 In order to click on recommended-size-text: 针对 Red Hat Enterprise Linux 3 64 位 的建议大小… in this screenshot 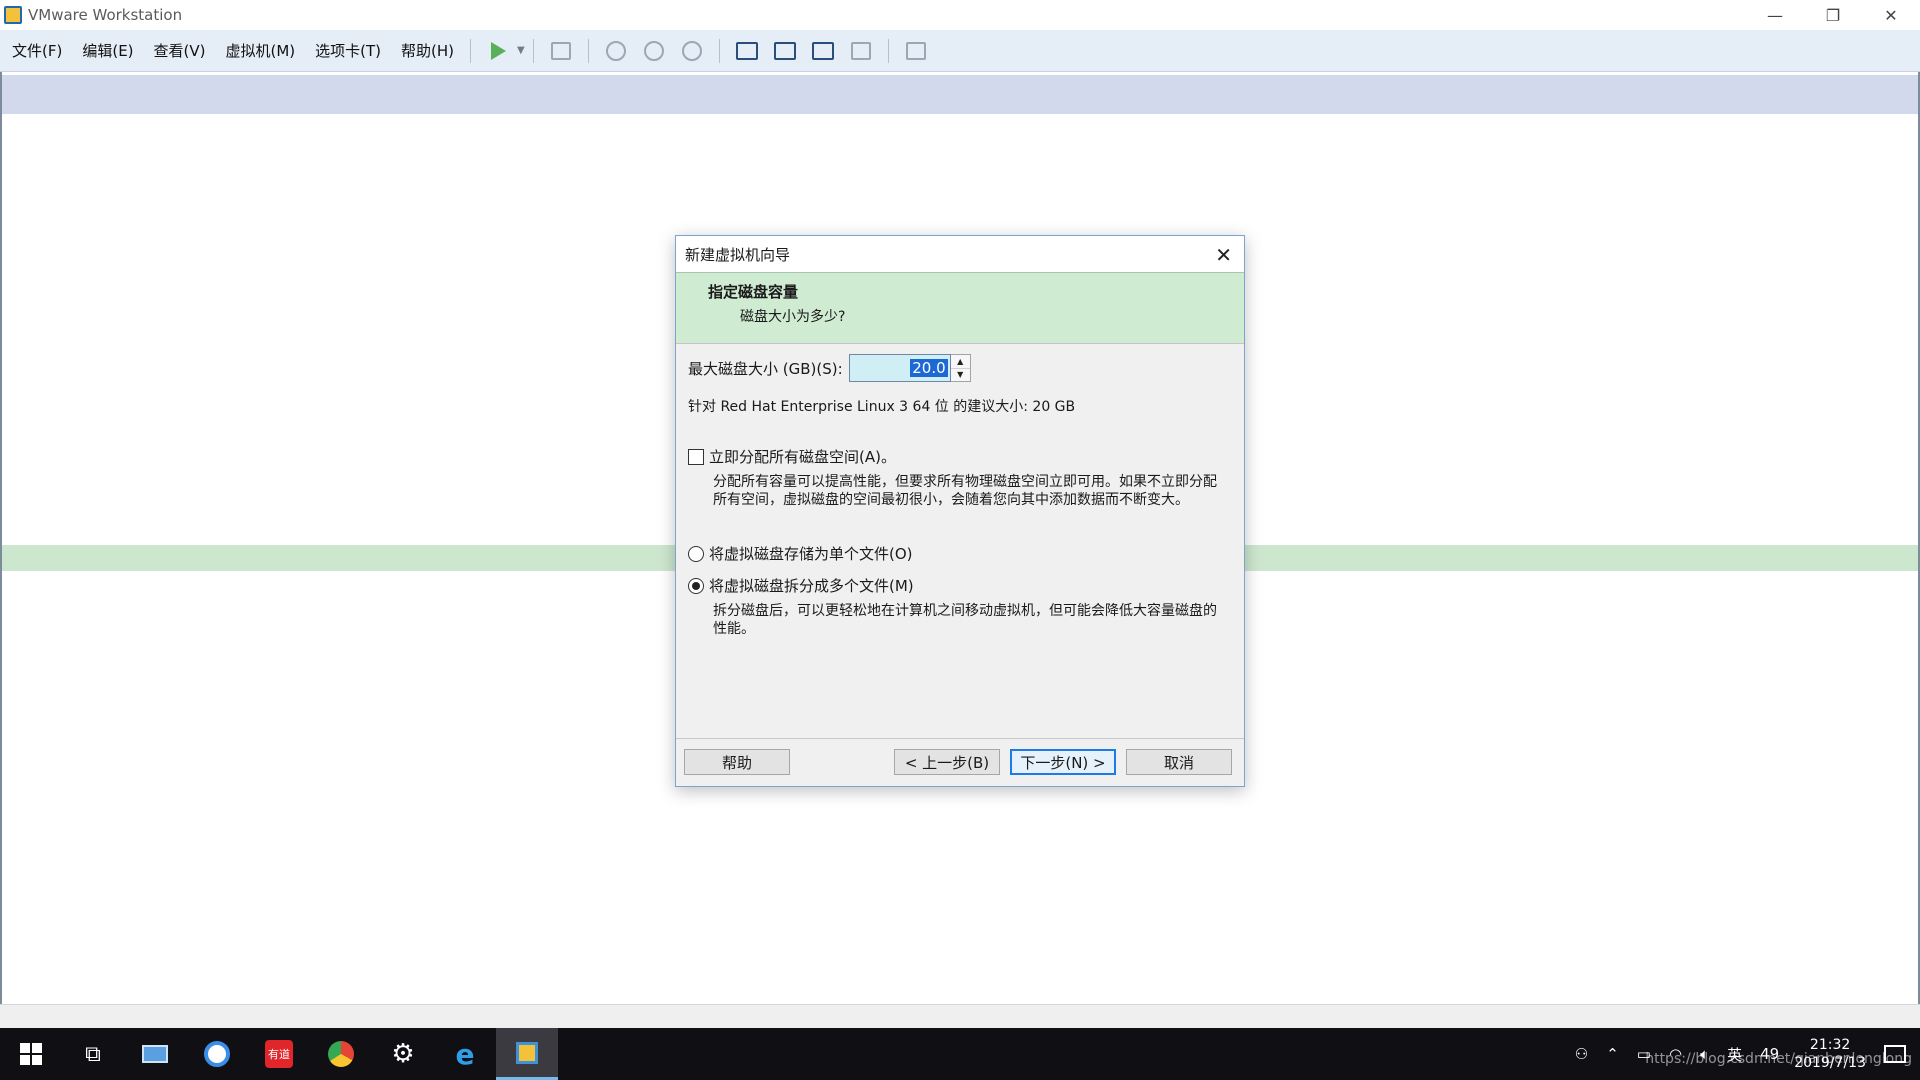, I will do `click(882, 407)`.